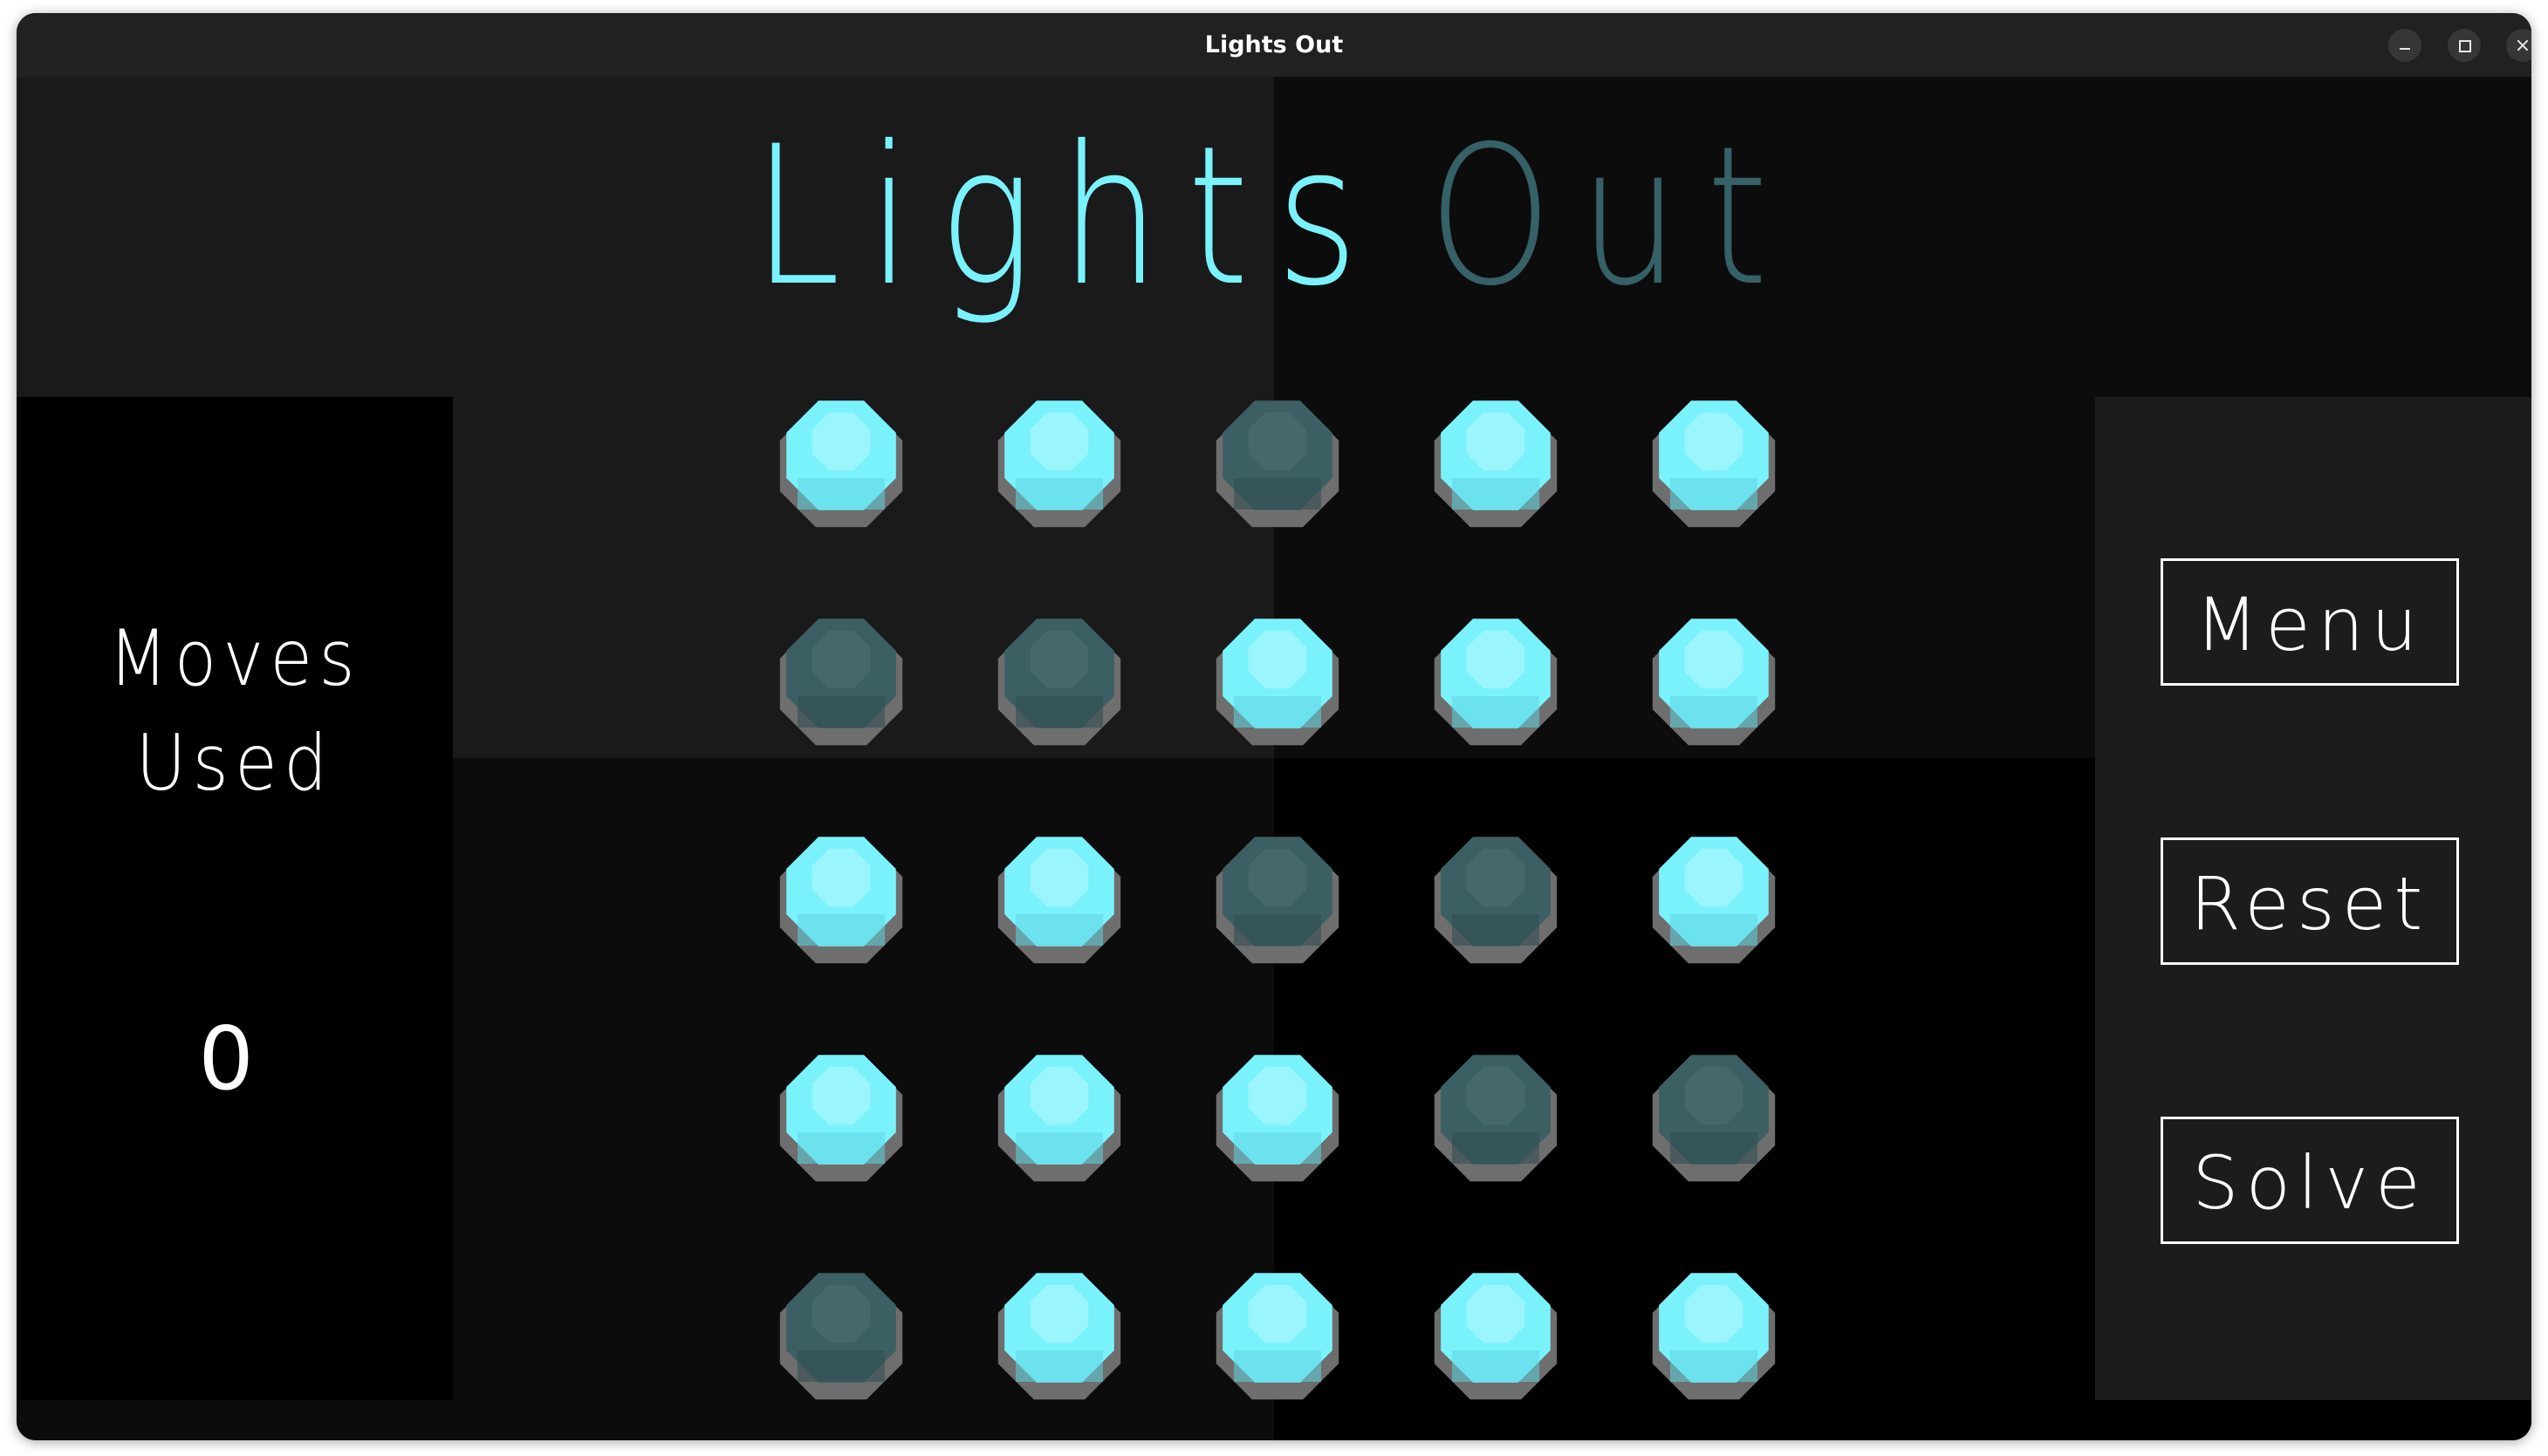  What do you see at coordinates (2310, 622) in the screenshot?
I see `menu-button: Menu` at bounding box center [2310, 622].